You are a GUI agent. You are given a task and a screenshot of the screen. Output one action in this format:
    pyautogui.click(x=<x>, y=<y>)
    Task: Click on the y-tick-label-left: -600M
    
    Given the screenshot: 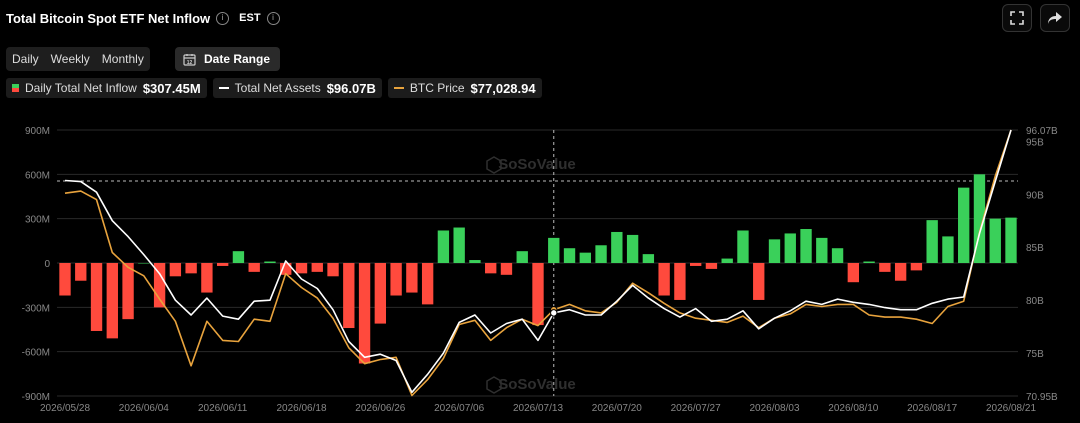 What is the action you would take?
    pyautogui.click(x=36, y=353)
    